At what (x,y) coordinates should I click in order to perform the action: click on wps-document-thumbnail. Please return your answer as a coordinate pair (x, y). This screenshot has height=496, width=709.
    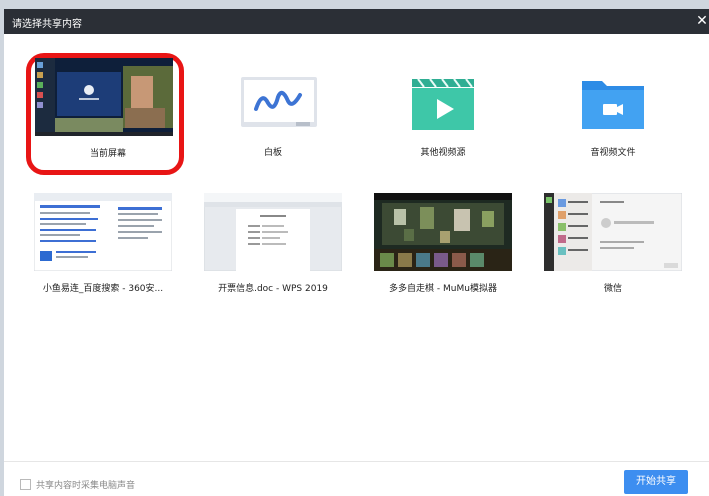
    Looking at the image, I should click on (273, 232).